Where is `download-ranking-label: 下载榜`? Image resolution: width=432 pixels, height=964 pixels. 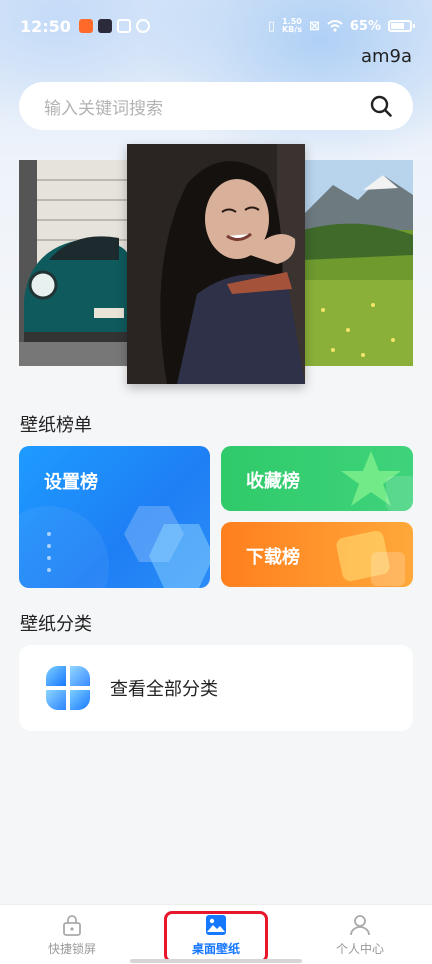
download-ranking-label: 下载榜 is located at coordinates (273, 557).